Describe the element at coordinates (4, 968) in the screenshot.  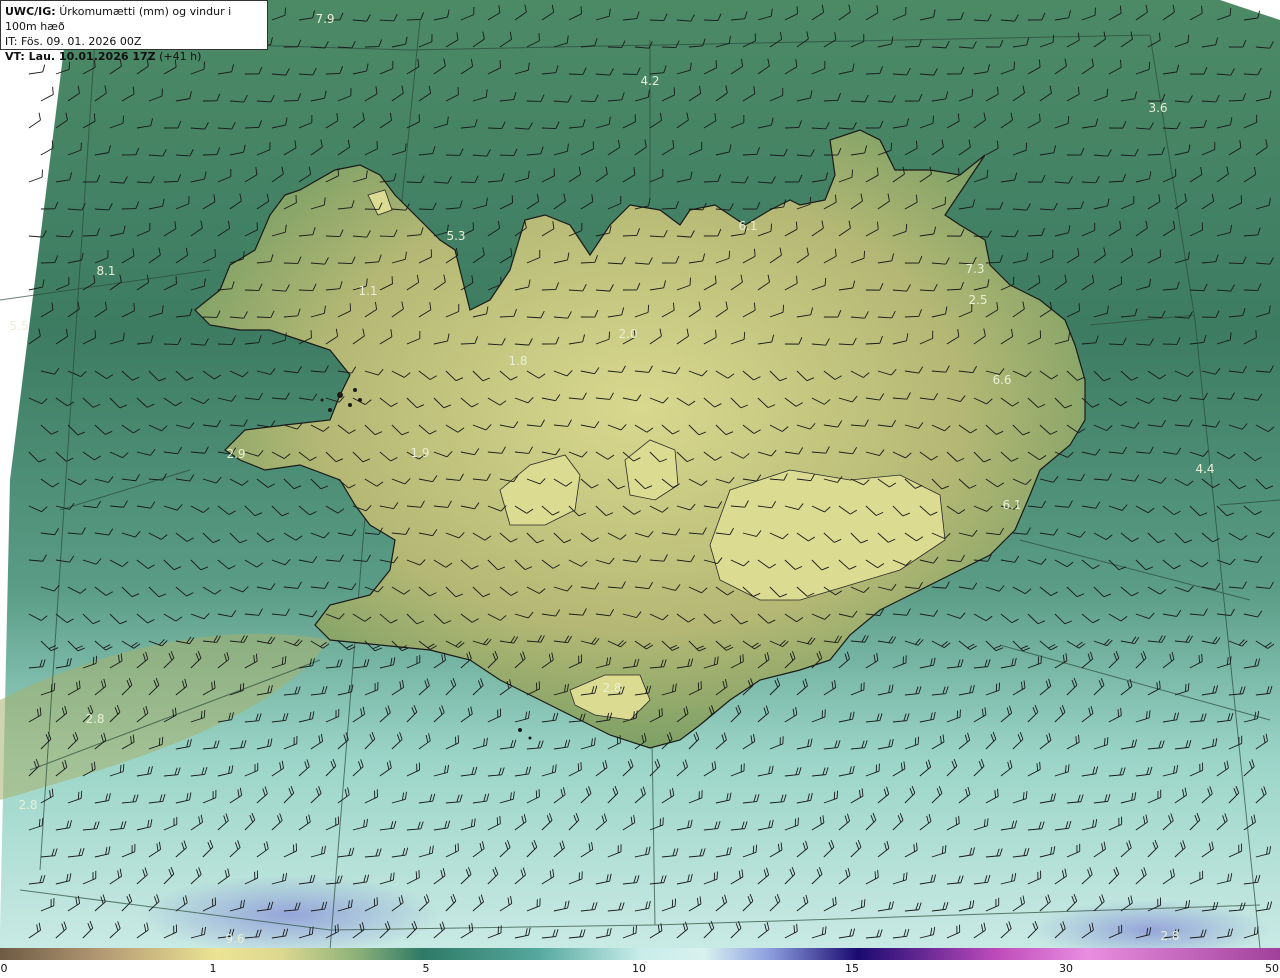
I see `colorbar-tick-0: 0` at that location.